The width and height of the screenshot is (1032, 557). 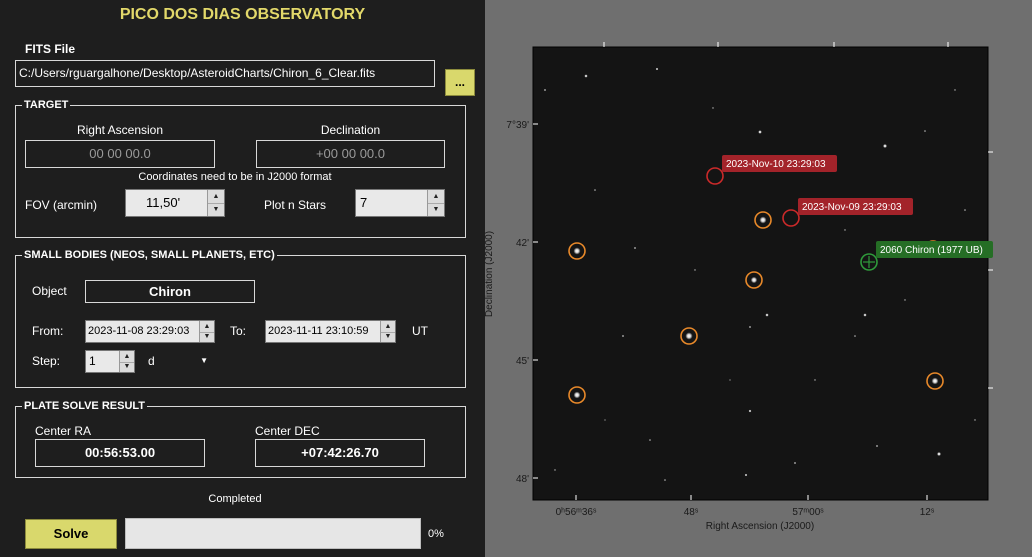 What do you see at coordinates (522, 479) in the screenshot?
I see `y-tick-label: 48'` at bounding box center [522, 479].